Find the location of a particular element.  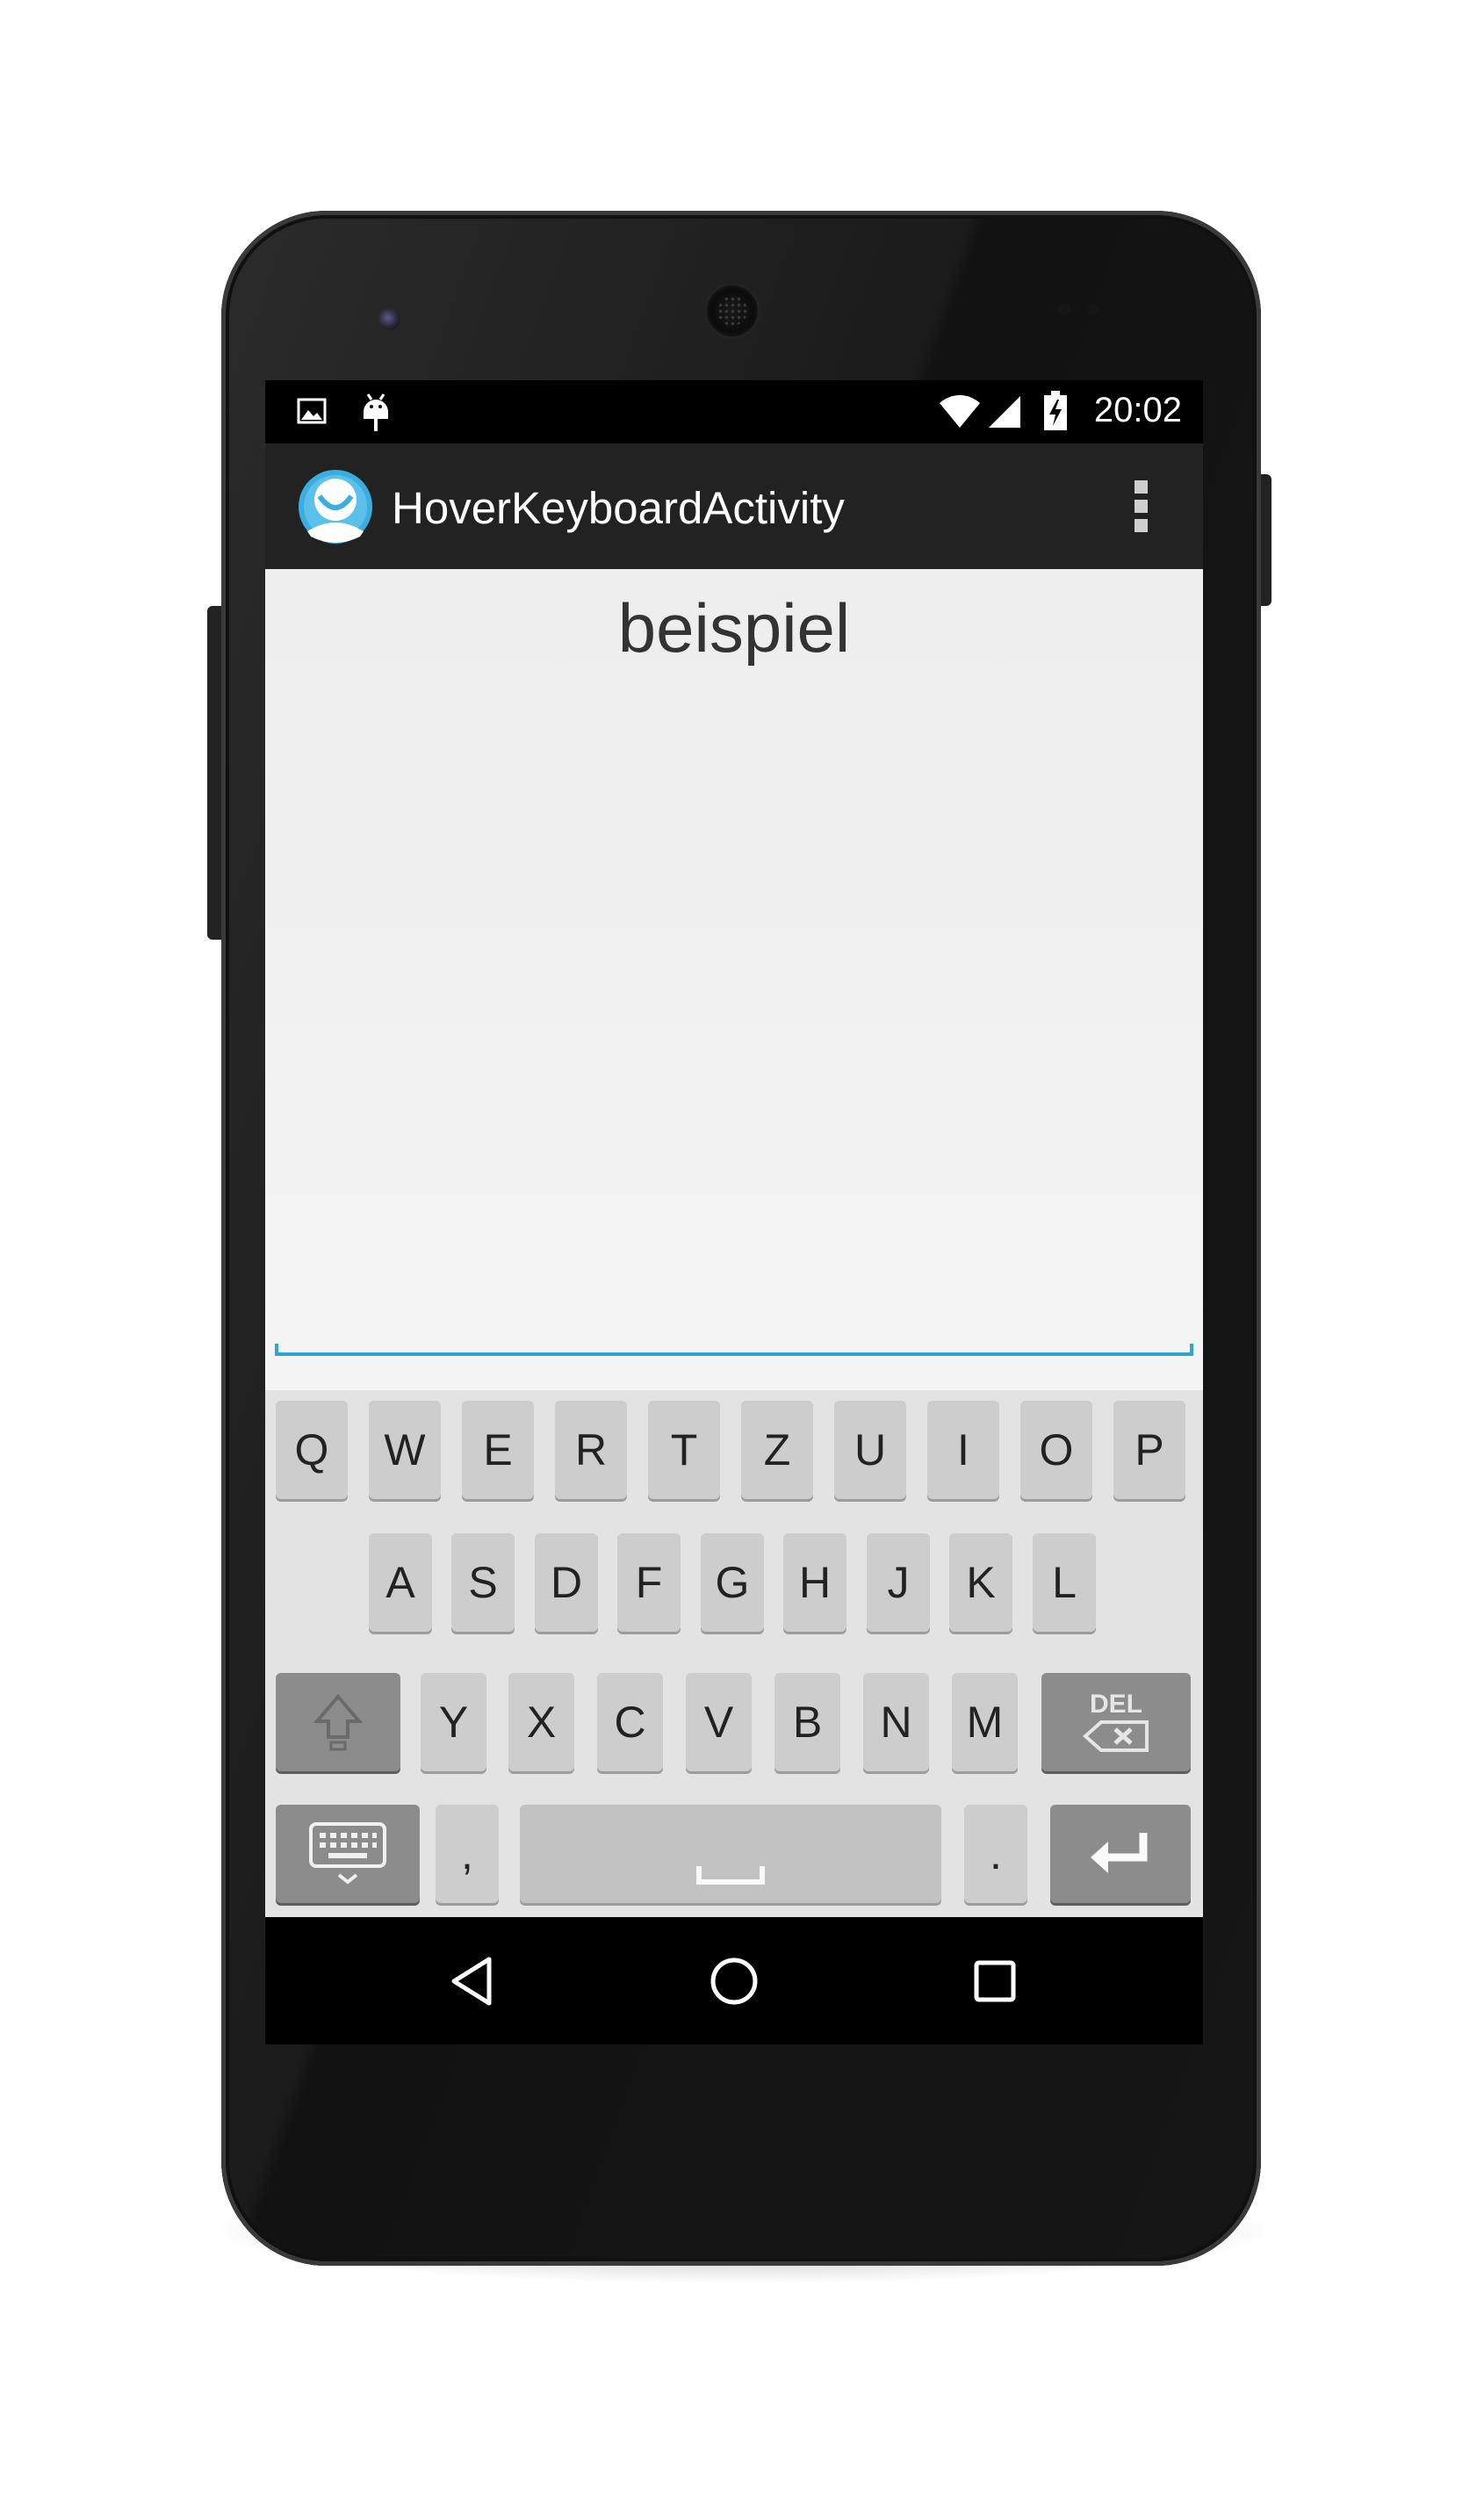

key-n: N is located at coordinates (896, 1722).